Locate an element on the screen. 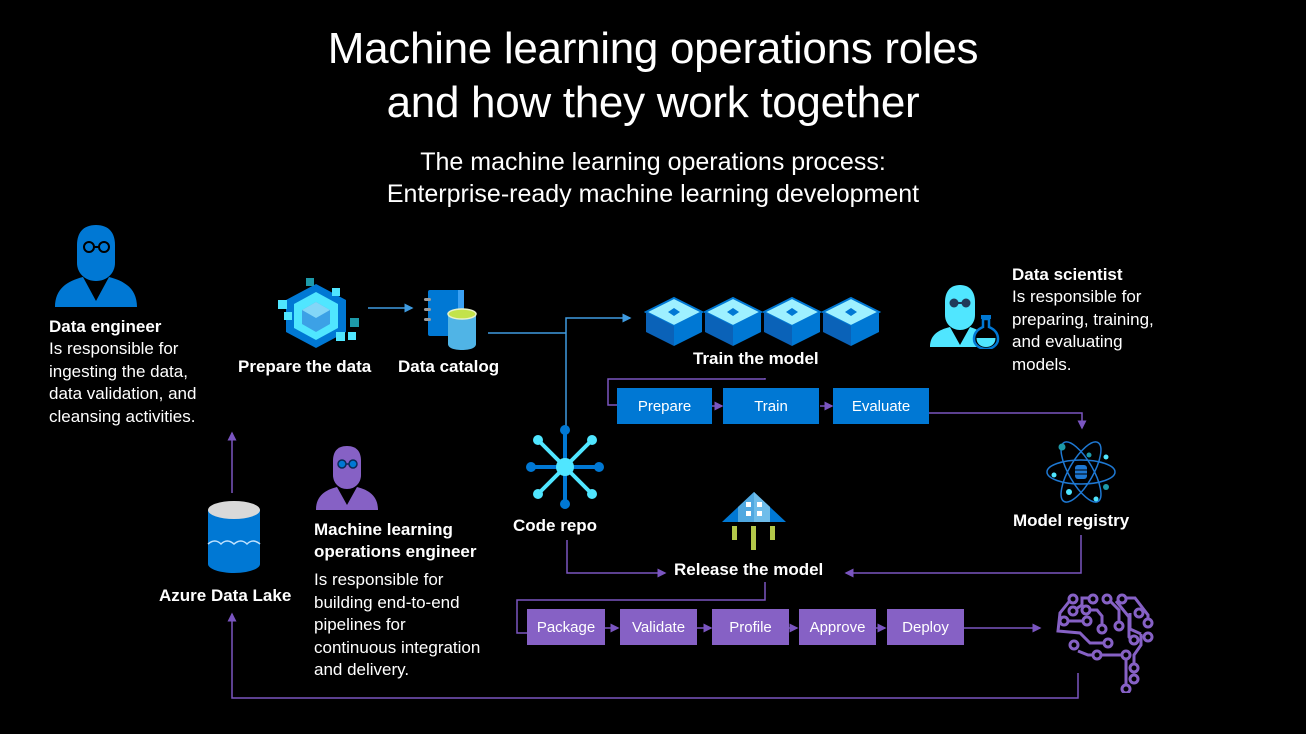 This screenshot has width=1306, height=734. data-engineer-desc-line: Is responsible for is located at coordinates (114, 348).